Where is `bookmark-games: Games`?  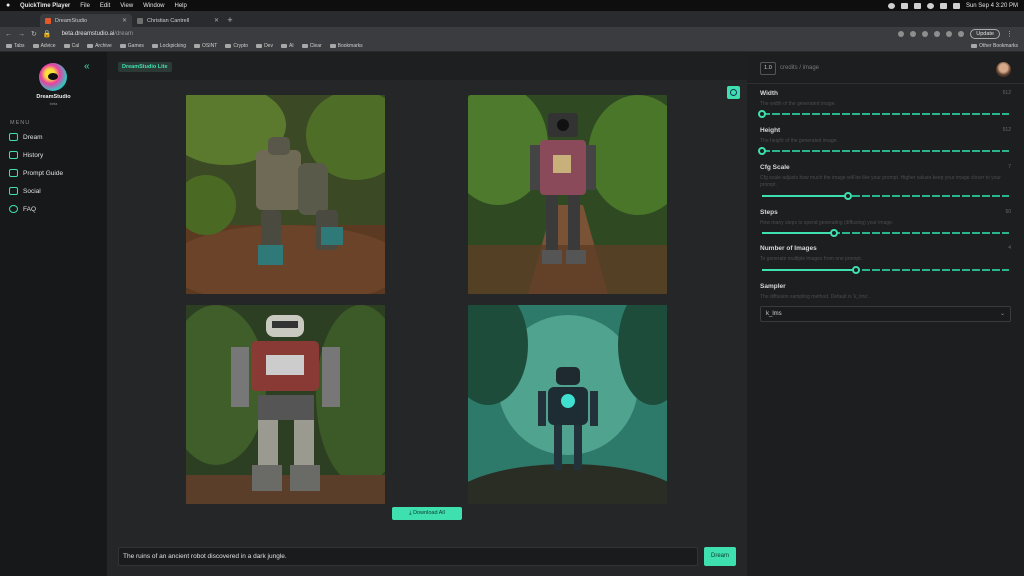
bookmark-games: Games is located at coordinates (131, 46).